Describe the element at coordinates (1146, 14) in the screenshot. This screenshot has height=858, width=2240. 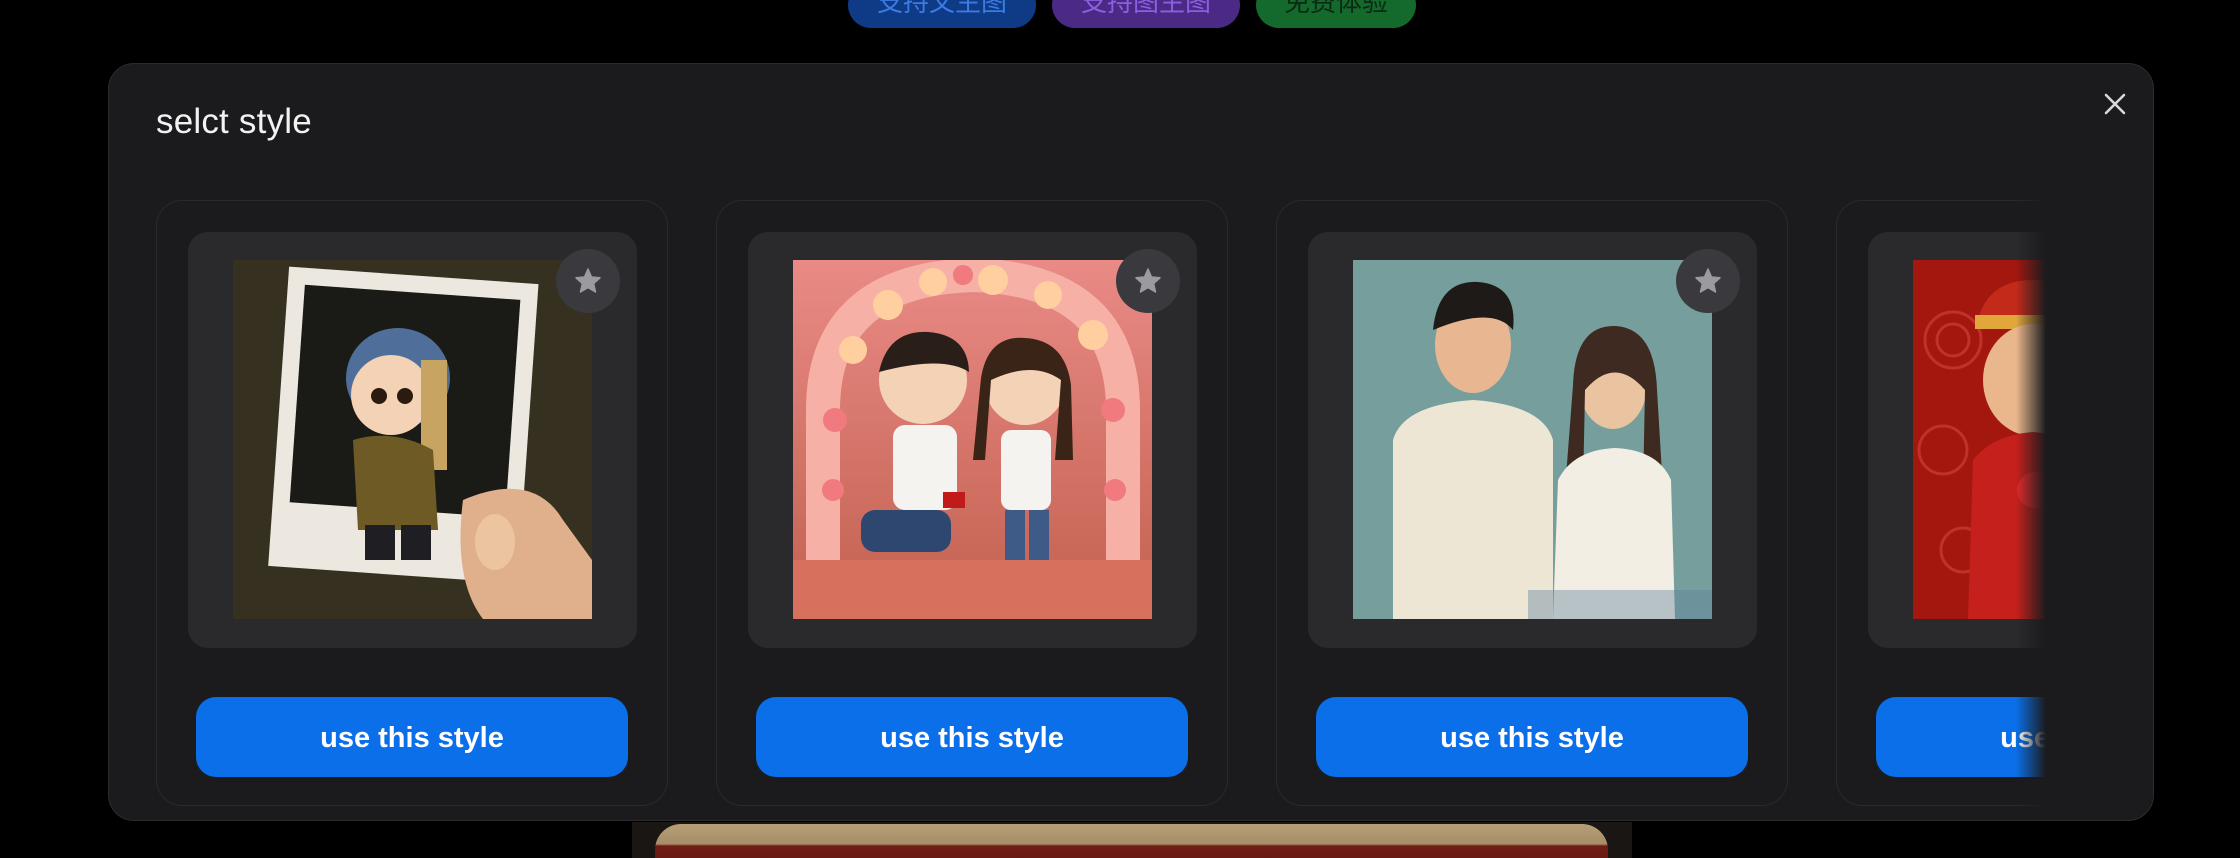
I see `tag-image-to-image: 支持图生图` at that location.